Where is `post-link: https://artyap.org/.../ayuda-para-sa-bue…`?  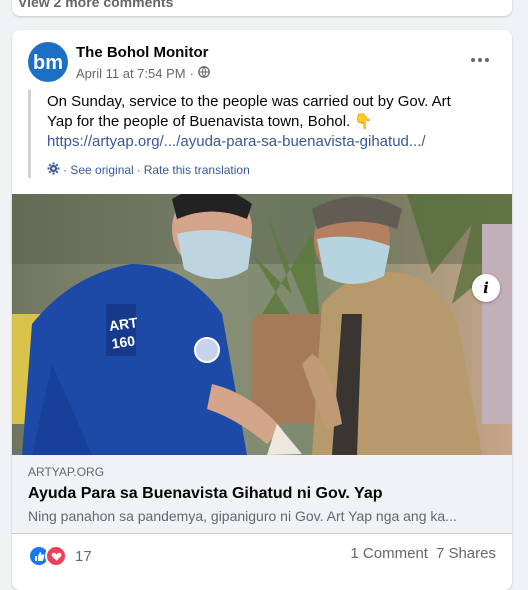 post-link: https://artyap.org/.../ayuda-para-sa-bue… is located at coordinates (257, 142).